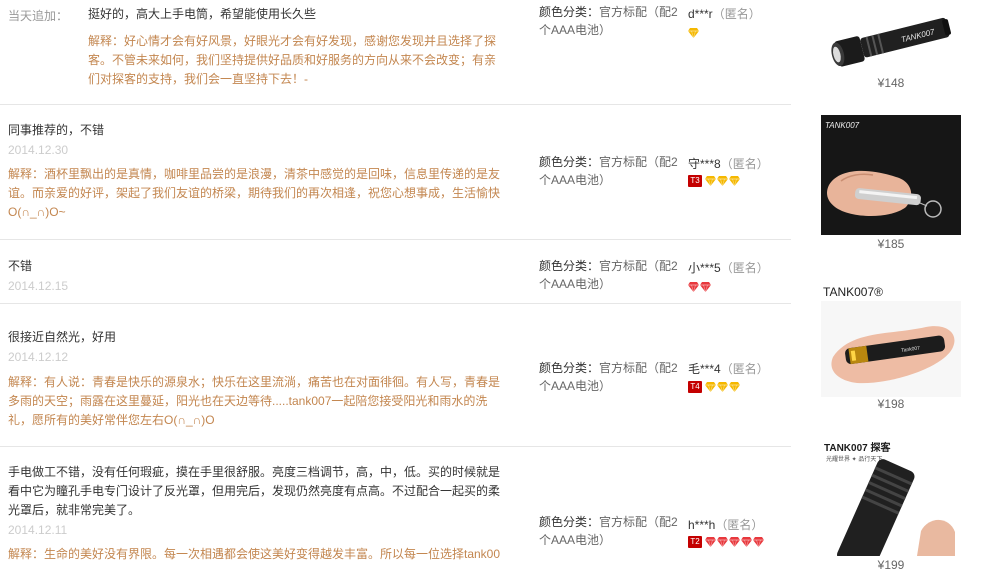 Image resolution: width=997 pixels, height=576 pixels. Describe the element at coordinates (202, 14) in the screenshot. I see `review-comment: 挺好的，高大上手电筒，希望能使用长久些` at that location.